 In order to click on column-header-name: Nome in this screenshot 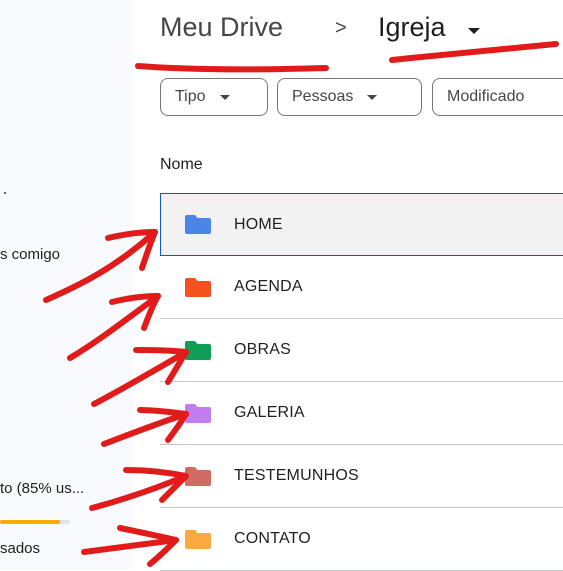, I will do `click(181, 165)`.